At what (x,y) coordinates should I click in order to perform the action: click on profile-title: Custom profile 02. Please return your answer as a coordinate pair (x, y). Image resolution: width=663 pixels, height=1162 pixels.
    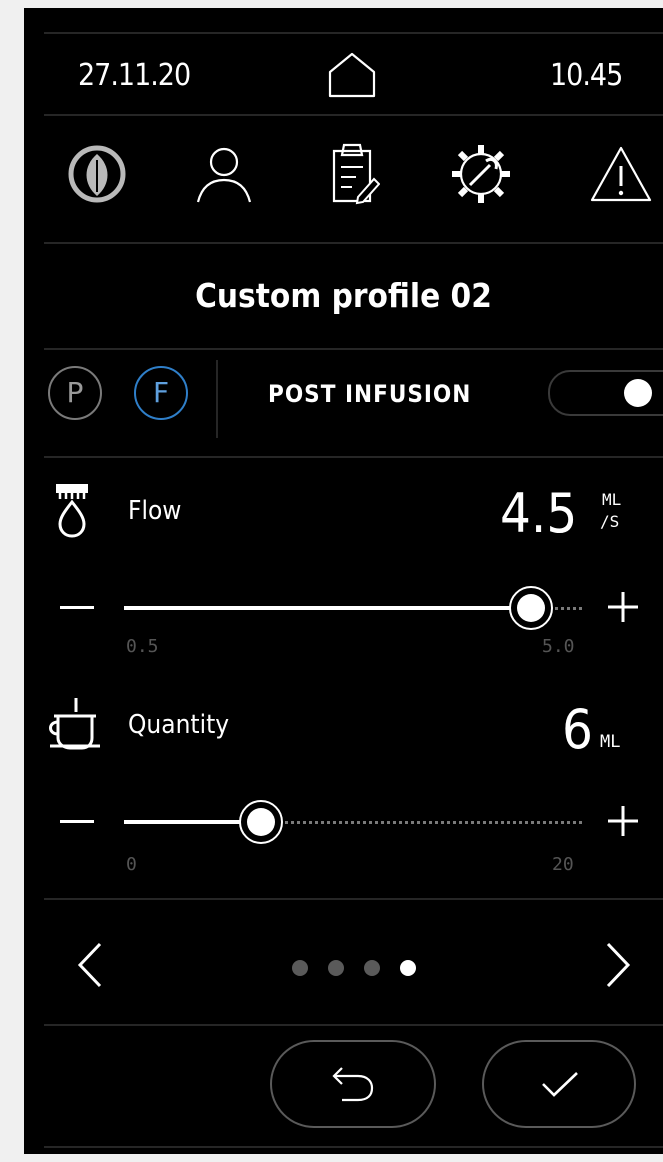
    Looking at the image, I should click on (343, 295).